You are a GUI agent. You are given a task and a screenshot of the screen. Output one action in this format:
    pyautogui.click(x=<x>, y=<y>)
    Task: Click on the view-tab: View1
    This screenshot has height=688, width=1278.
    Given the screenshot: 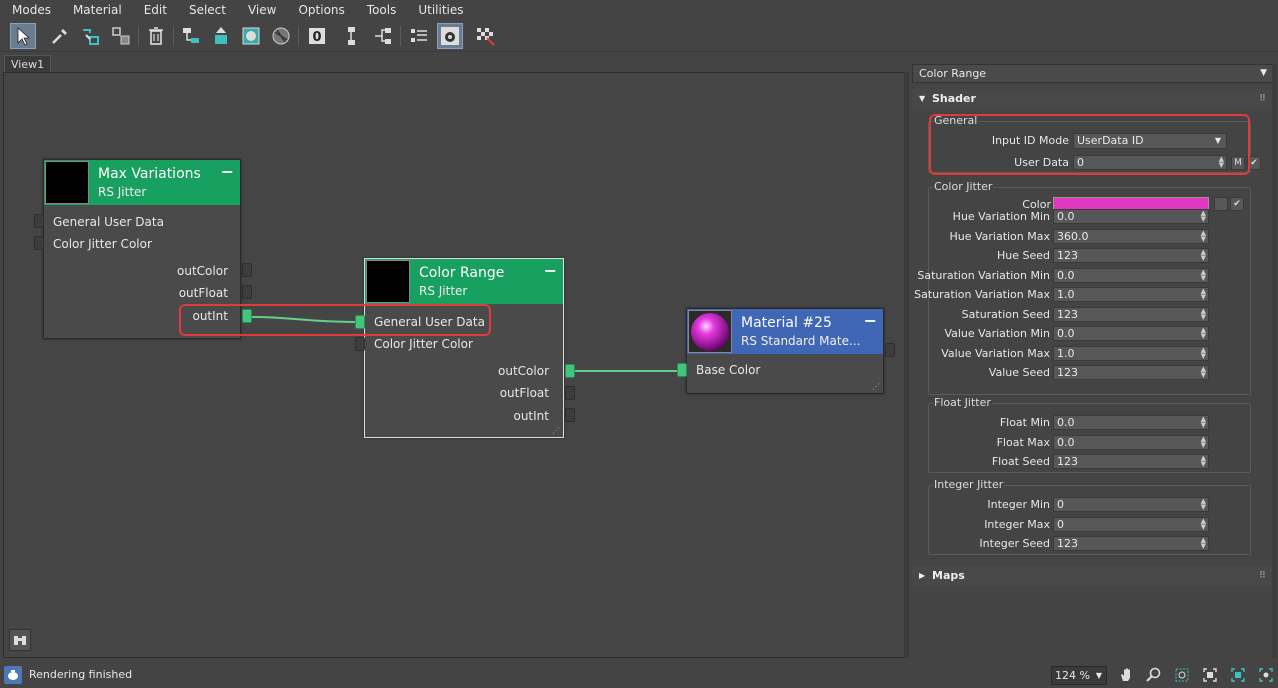 What is the action you would take?
    pyautogui.click(x=28, y=63)
    